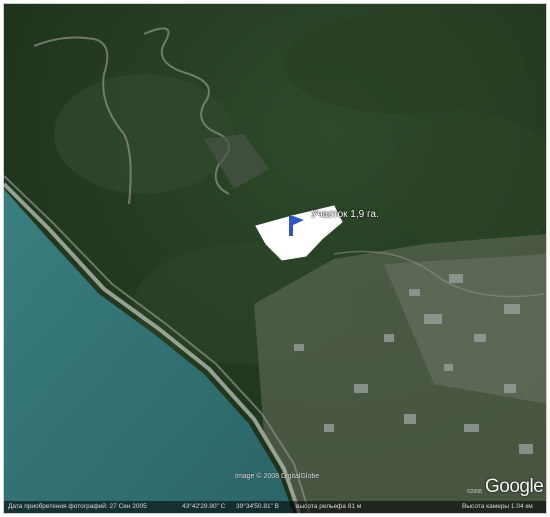  I want to click on parcel-label: Участок 1,9 га., so click(345, 214).